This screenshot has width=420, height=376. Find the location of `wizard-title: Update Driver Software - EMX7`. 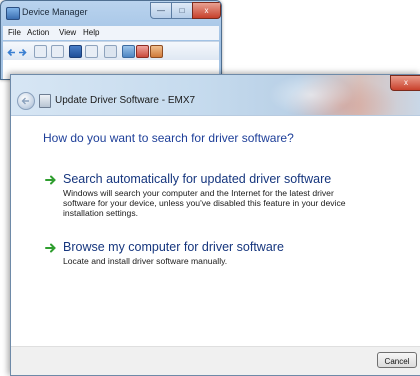

wizard-title: Update Driver Software - EMX7 is located at coordinates (125, 100).